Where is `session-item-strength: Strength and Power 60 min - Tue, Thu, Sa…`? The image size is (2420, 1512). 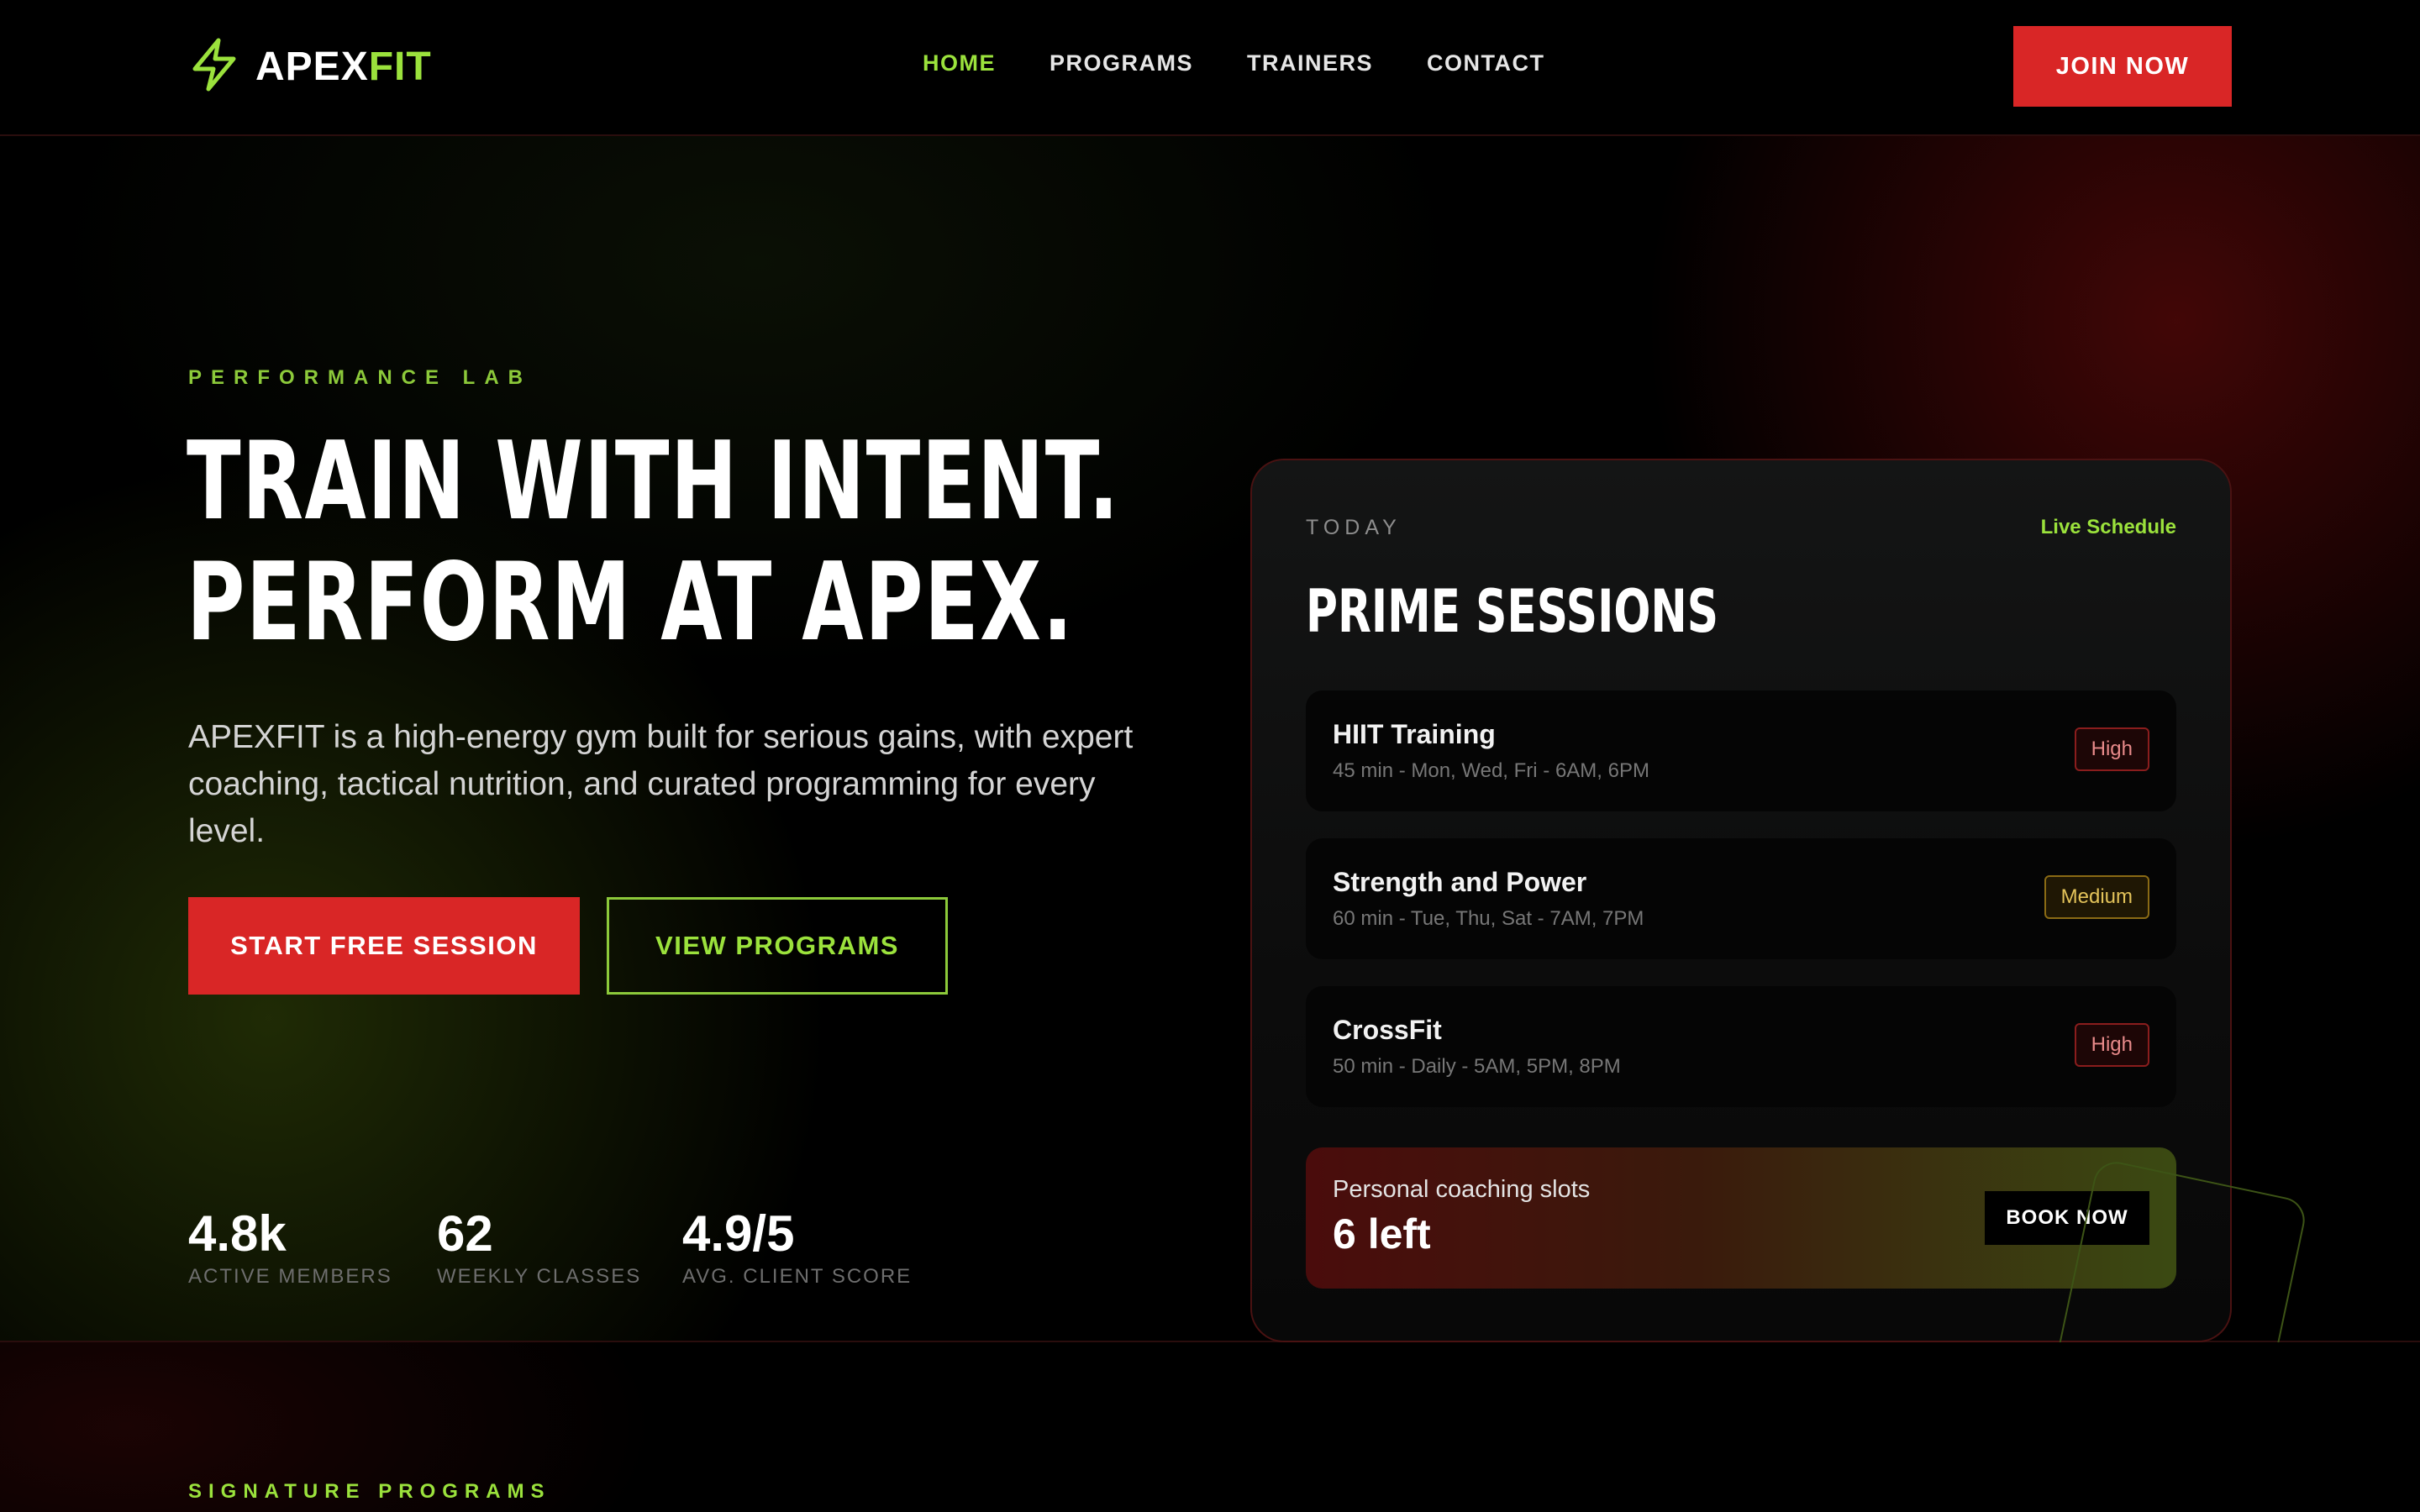
session-item-strength: Strength and Power 60 min - Tue, Thu, Sa… is located at coordinates (1741, 898).